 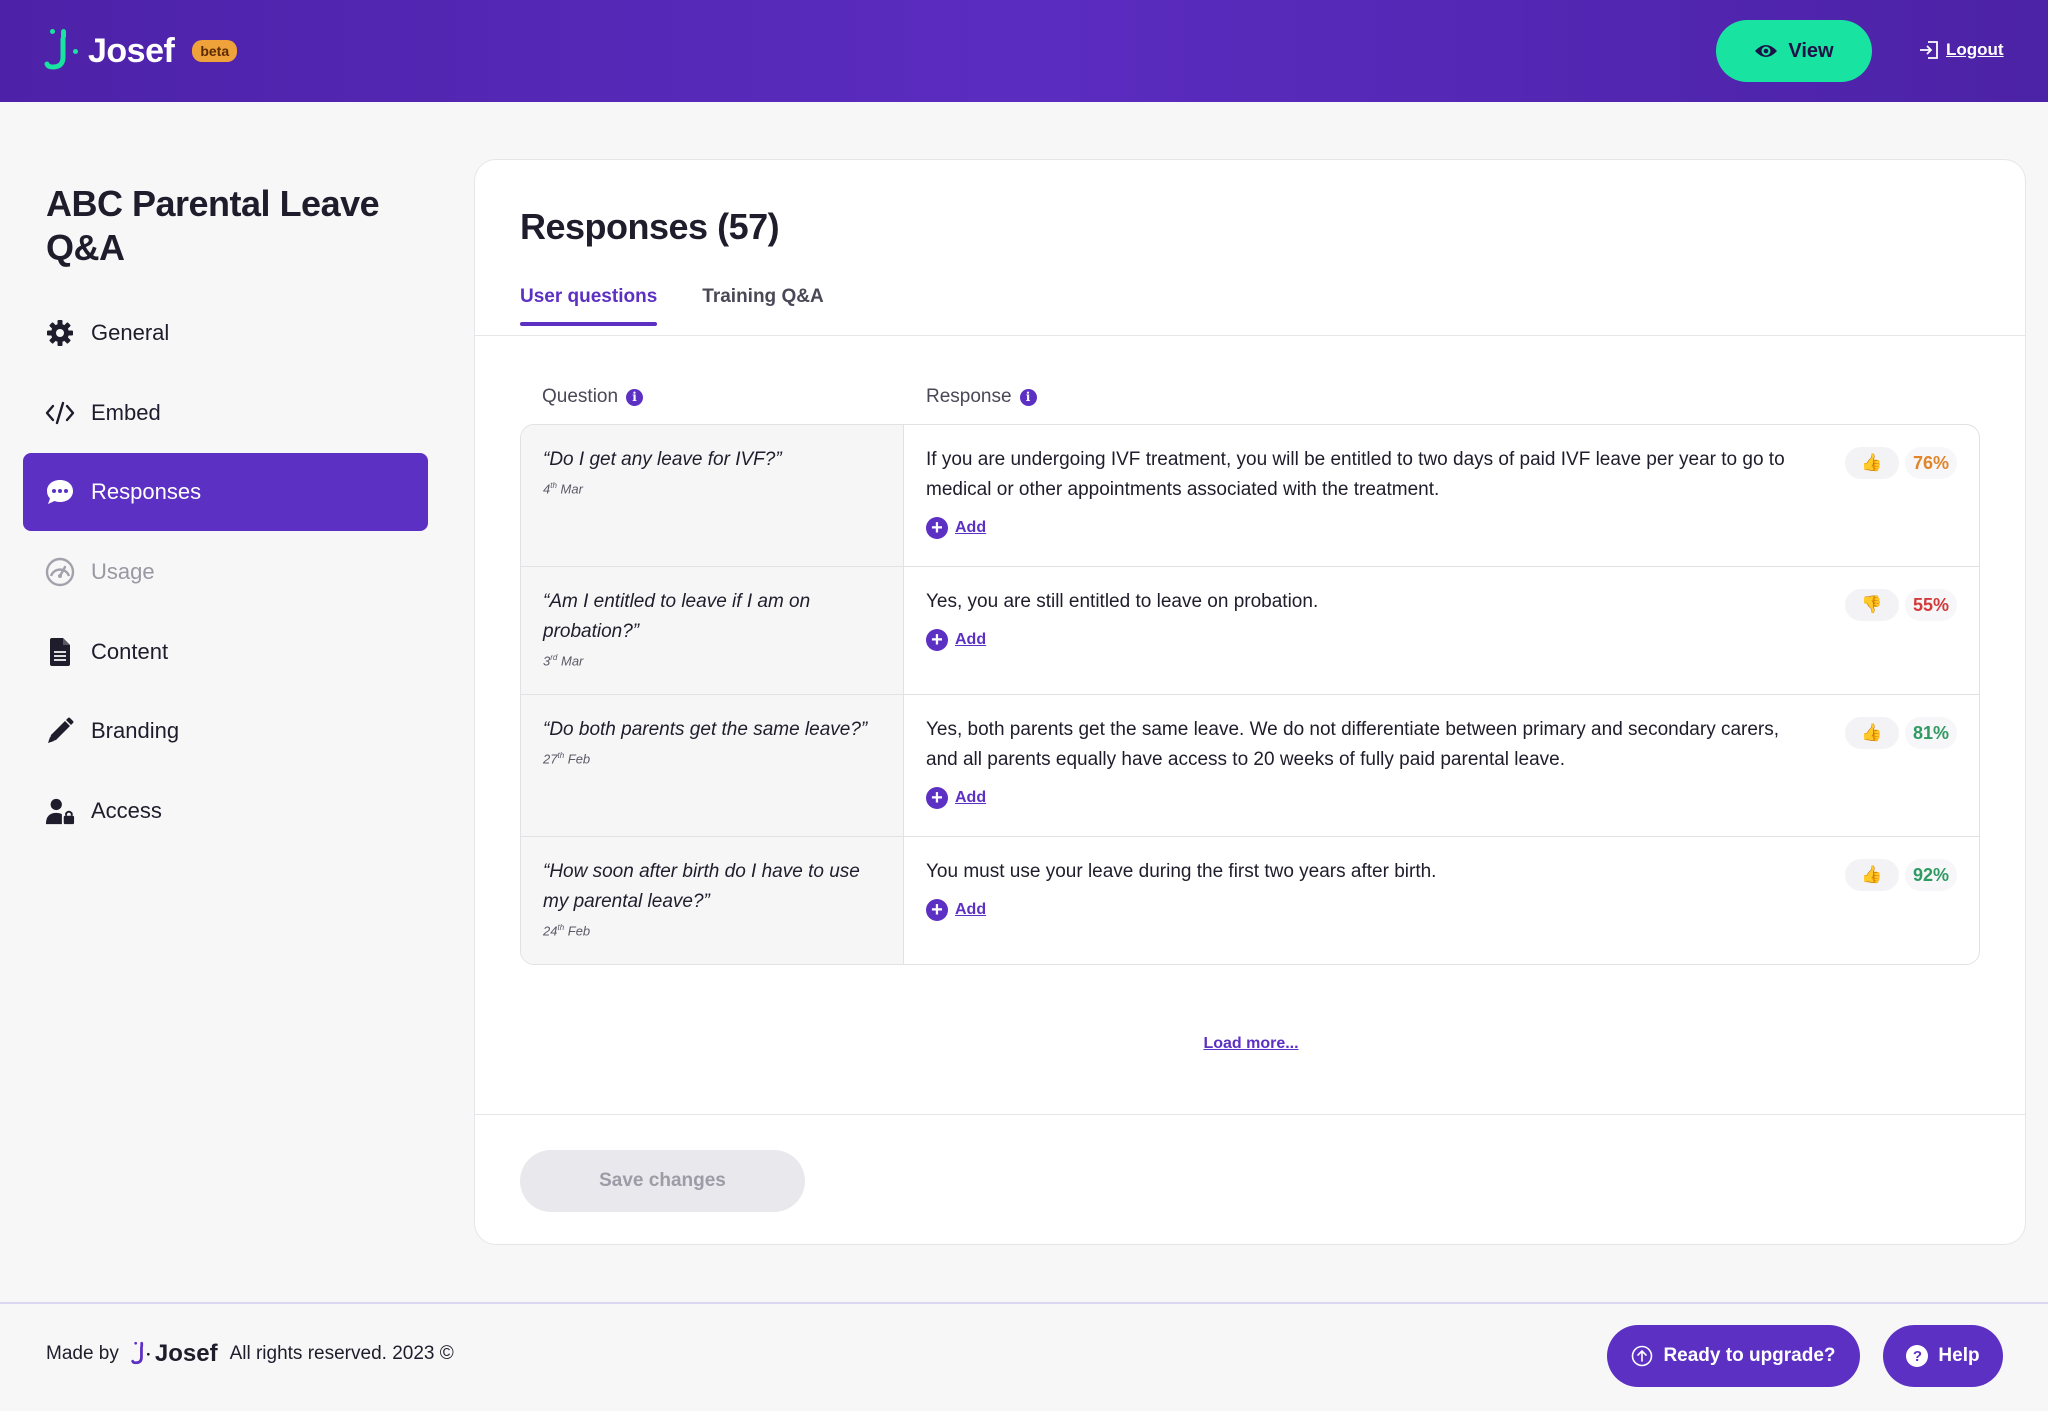 I want to click on upgrade-button: Ready to upgrade?, so click(x=1733, y=1356).